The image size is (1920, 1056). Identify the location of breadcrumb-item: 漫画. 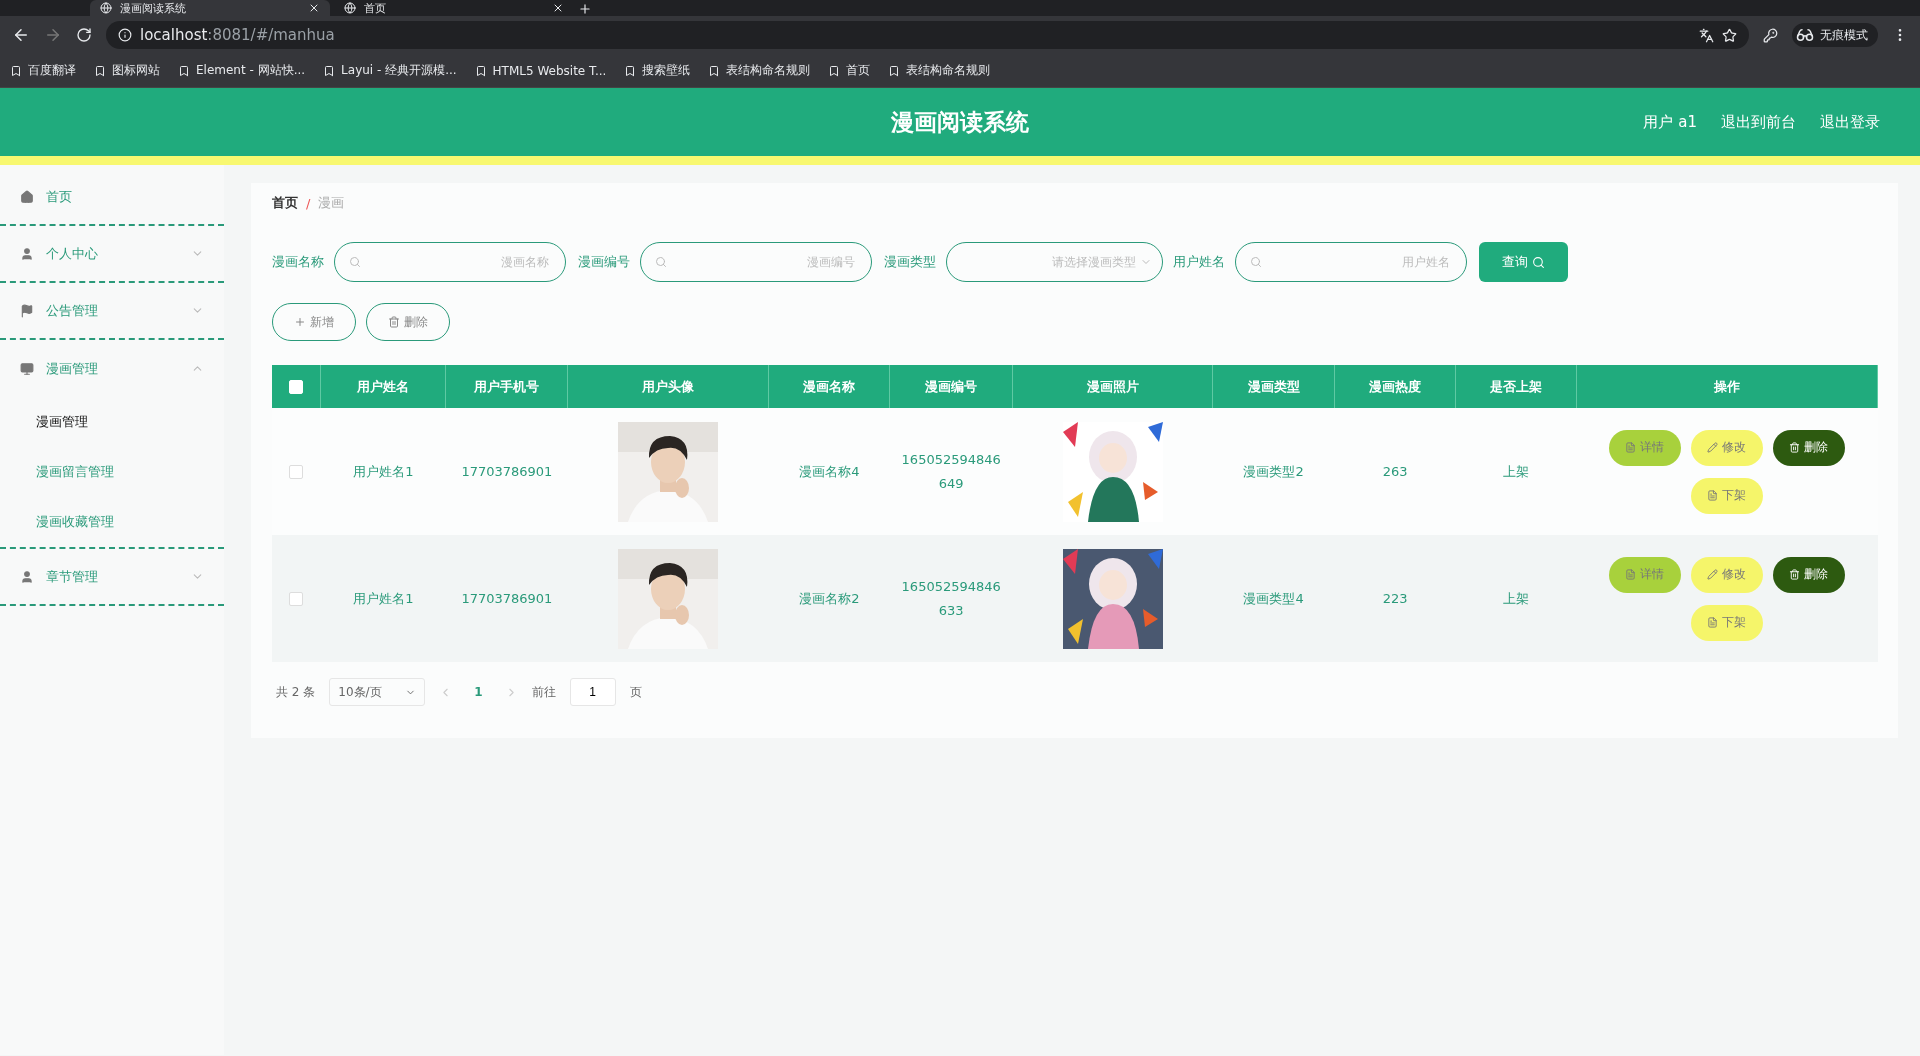
(331, 203).